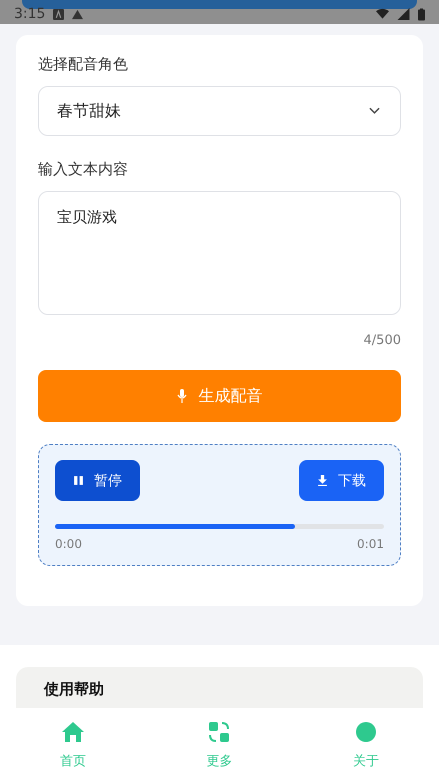 This screenshot has height=782, width=439. What do you see at coordinates (83, 64) in the screenshot?
I see `field-label: 选择配音角色` at bounding box center [83, 64].